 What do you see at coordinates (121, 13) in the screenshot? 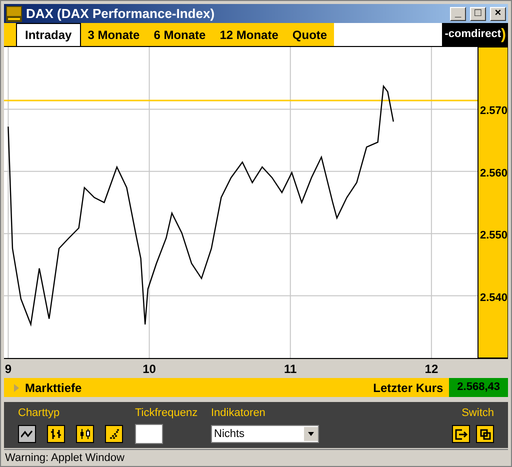
I see `window-title: DAX (DAX Performance-Index)` at bounding box center [121, 13].